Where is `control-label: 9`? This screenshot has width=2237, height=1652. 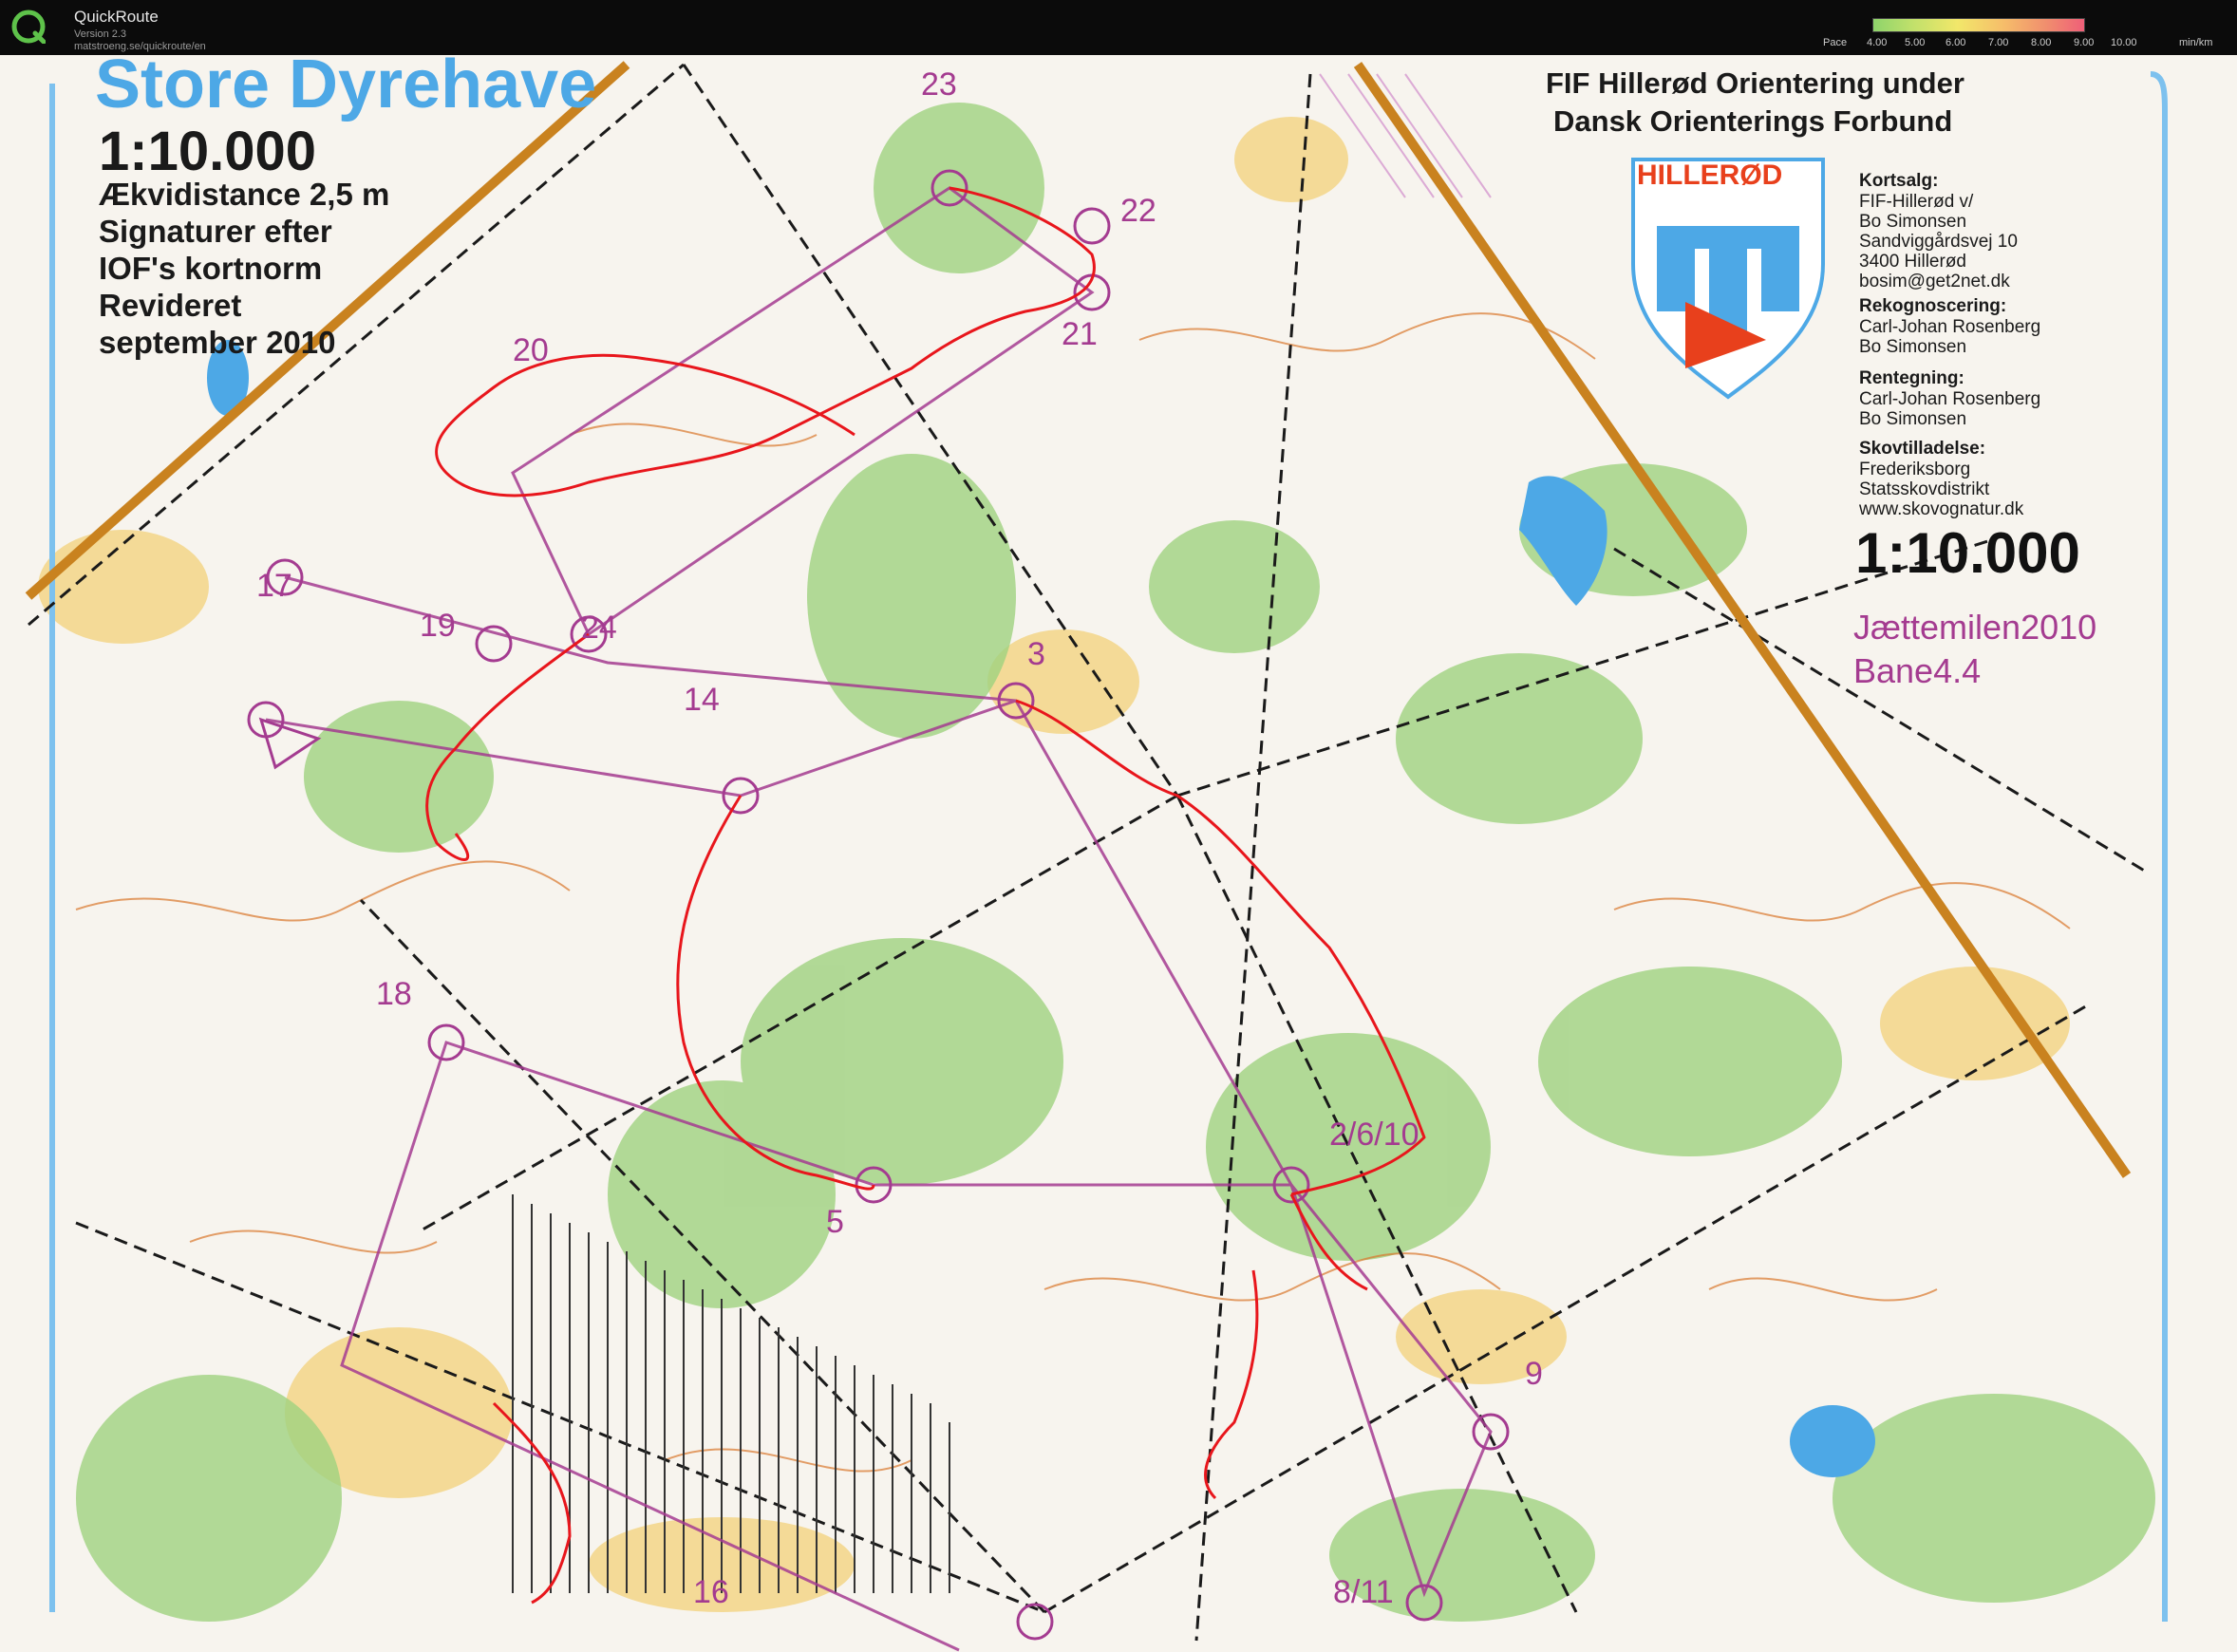
control-label: 9 is located at coordinates (1534, 1374).